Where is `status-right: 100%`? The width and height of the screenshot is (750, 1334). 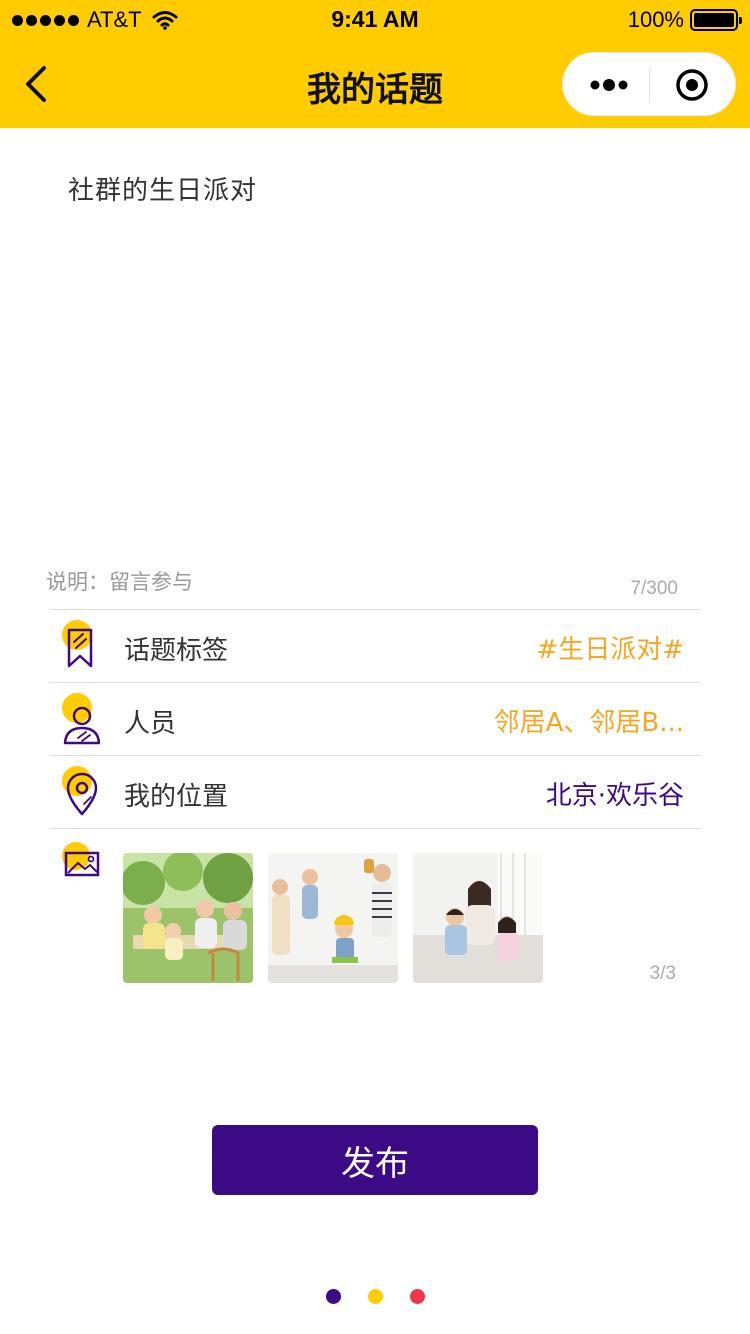 status-right: 100% is located at coordinates (684, 20).